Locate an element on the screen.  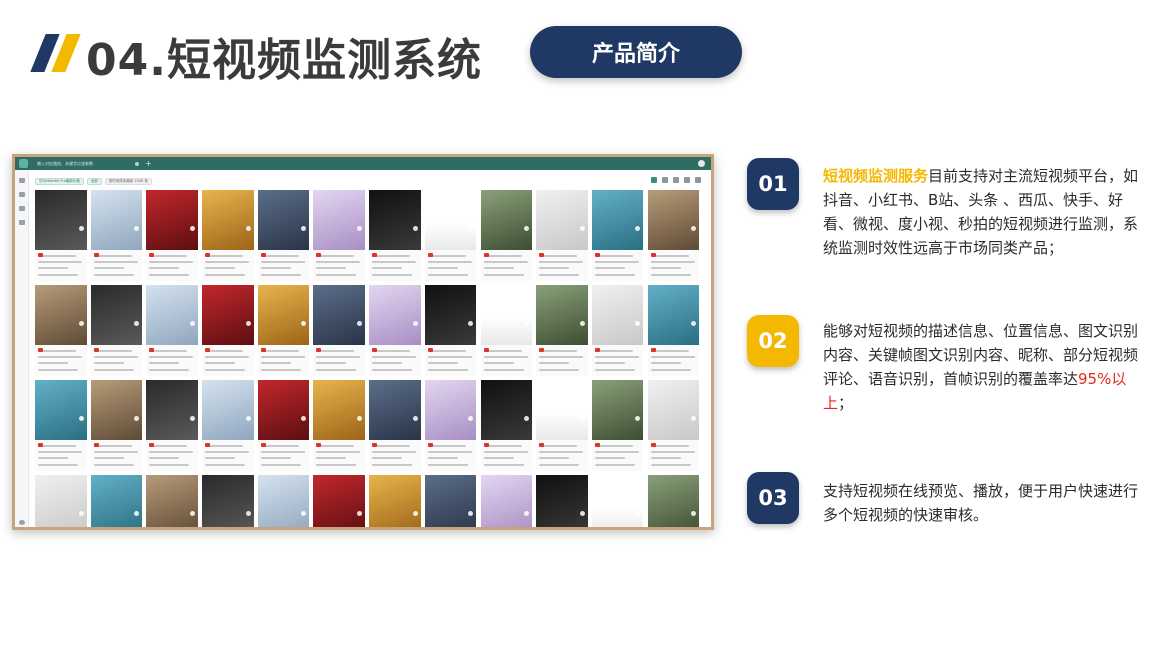
sidebar-help-icon is located at coordinates (22, 522).